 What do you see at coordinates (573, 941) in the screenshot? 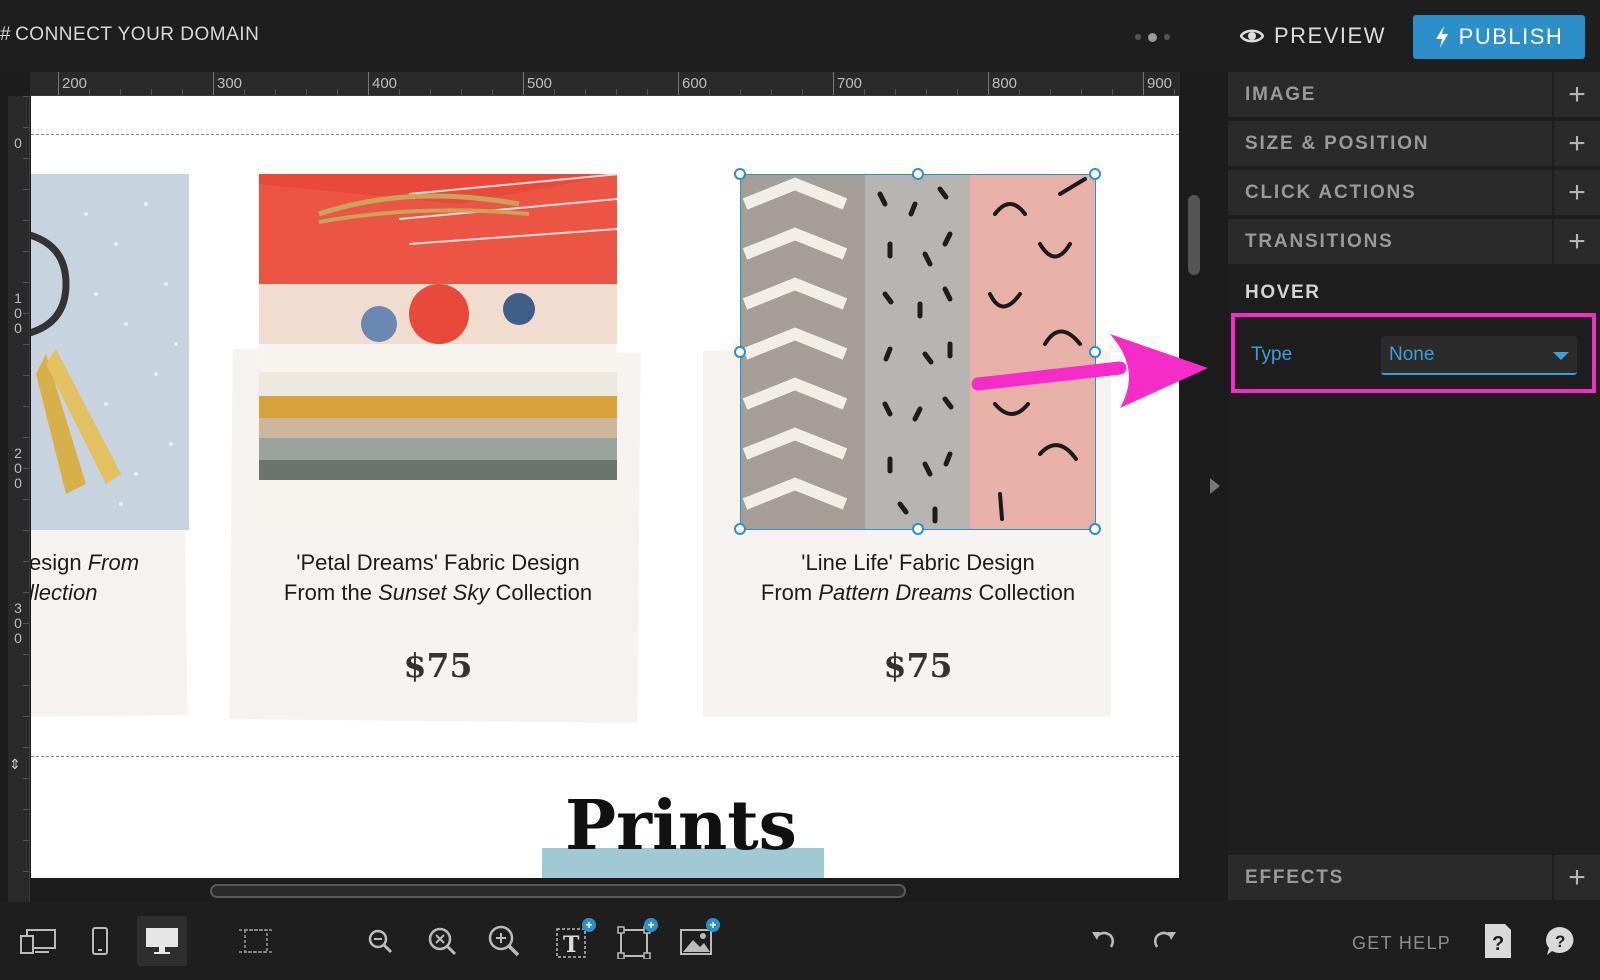
I see `add-text-button: T +` at bounding box center [573, 941].